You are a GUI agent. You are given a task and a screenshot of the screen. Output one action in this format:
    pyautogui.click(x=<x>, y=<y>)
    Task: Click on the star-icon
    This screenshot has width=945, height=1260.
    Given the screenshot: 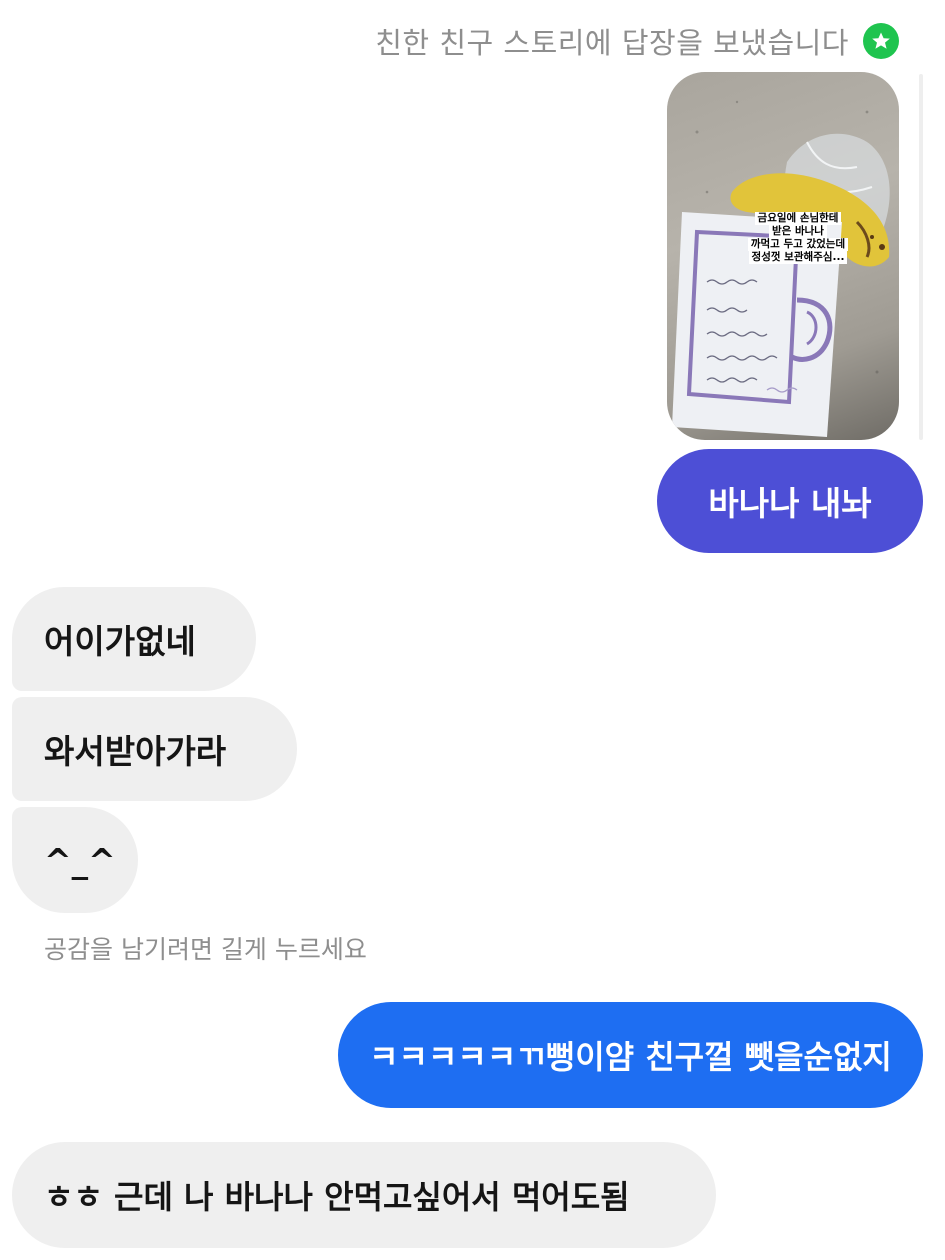 What is the action you would take?
    pyautogui.click(x=881, y=40)
    